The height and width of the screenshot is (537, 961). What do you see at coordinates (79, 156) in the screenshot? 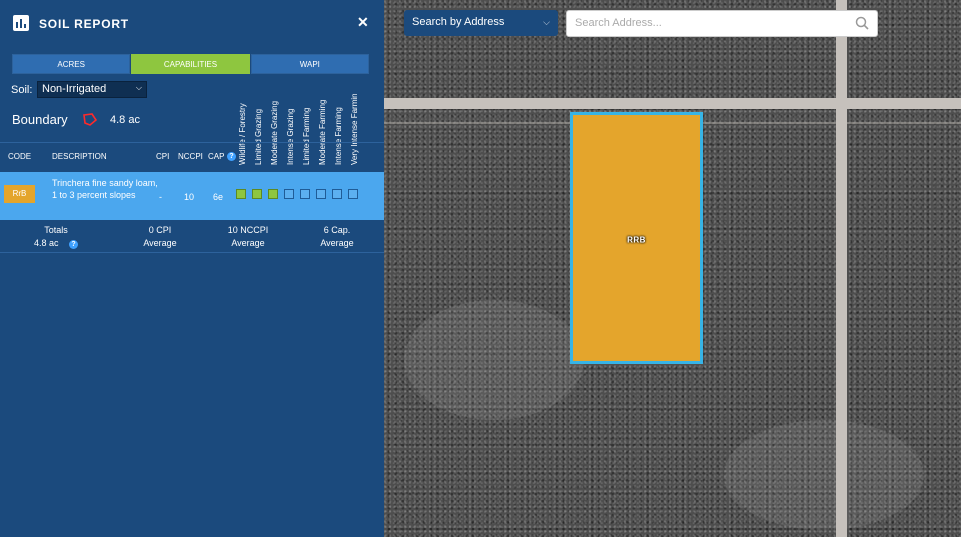
I see `col-description: DESCRIPTION` at bounding box center [79, 156].